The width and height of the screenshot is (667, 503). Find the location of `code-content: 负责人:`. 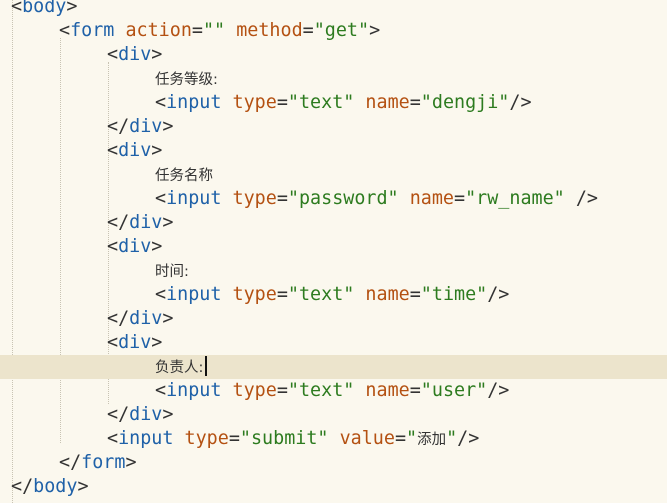

code-content: 负责人: is located at coordinates (181, 367).